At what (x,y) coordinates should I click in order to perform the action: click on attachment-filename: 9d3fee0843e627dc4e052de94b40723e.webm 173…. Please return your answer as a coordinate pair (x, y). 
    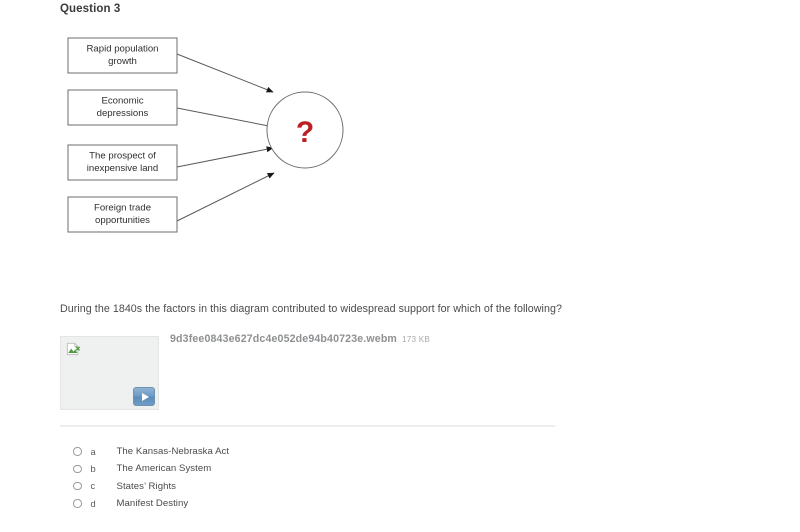
    Looking at the image, I should click on (300, 339).